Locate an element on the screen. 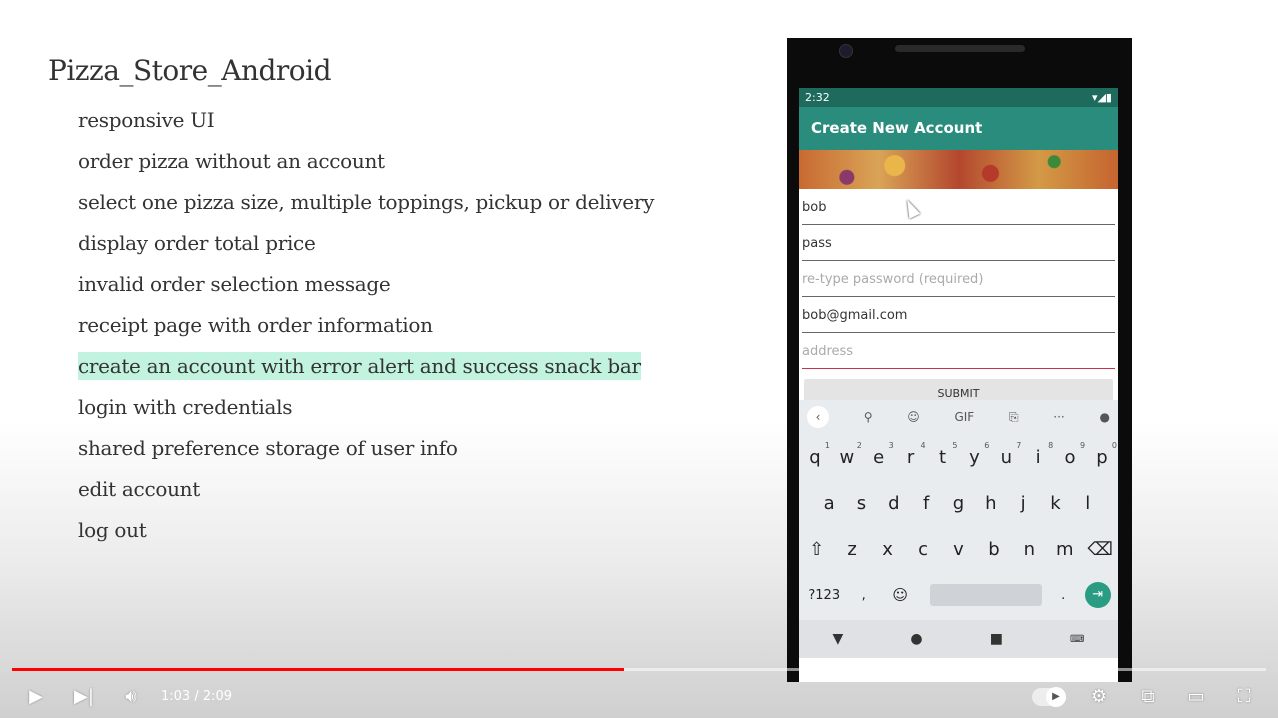 The width and height of the screenshot is (1278, 718). status-time: 2:32 is located at coordinates (817, 97).